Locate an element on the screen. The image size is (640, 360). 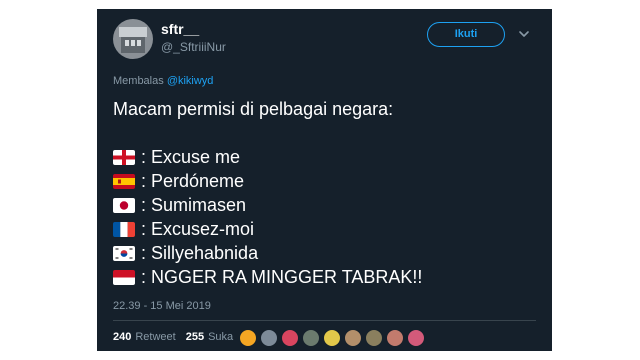
france-flag-icon is located at coordinates (124, 229).